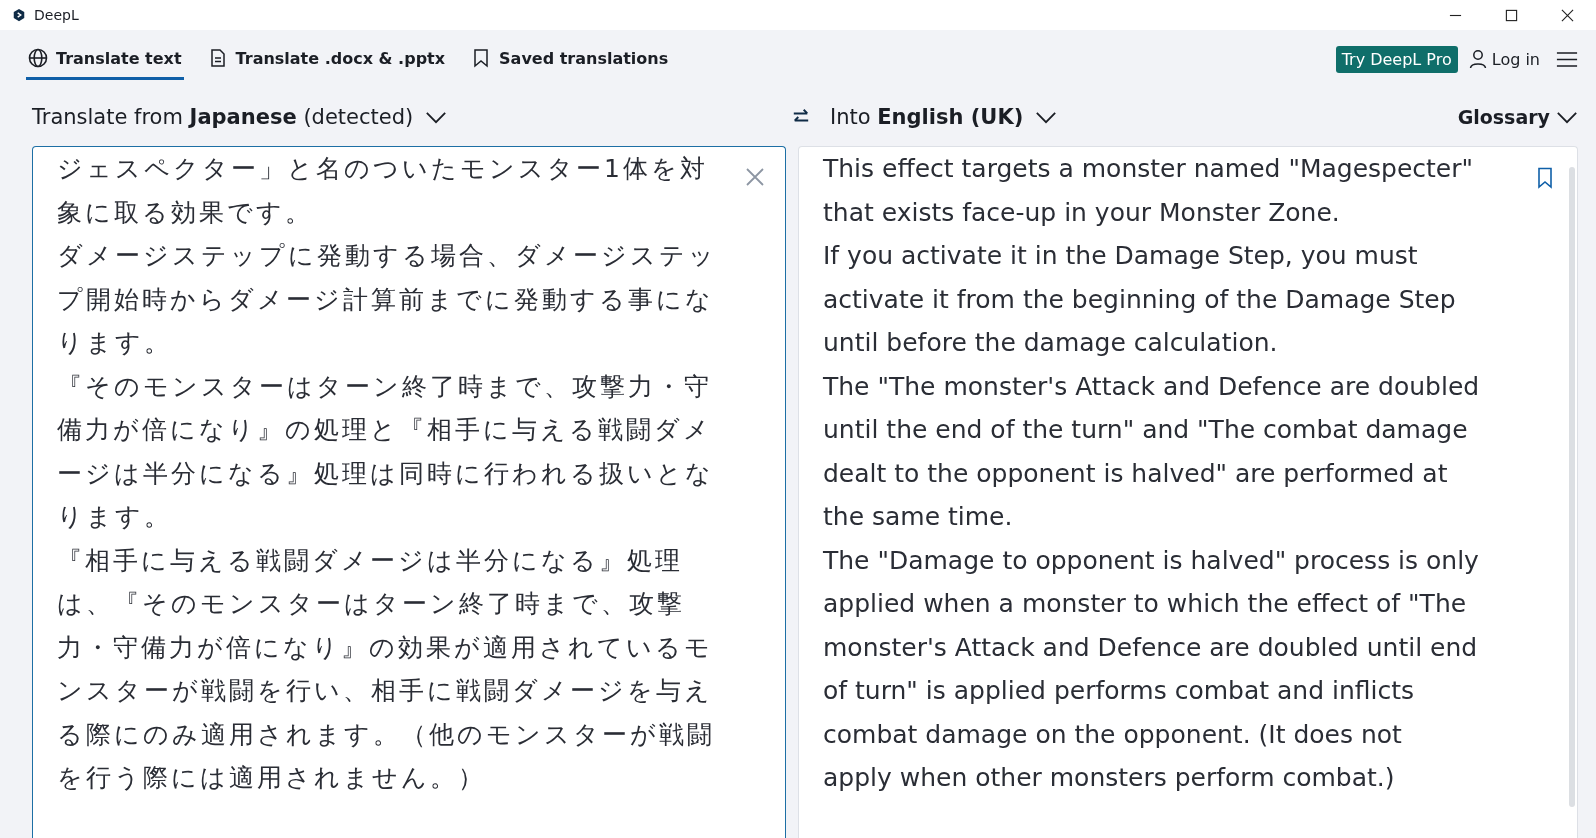 Image resolution: width=1596 pixels, height=838 pixels. Describe the element at coordinates (1150, 647) in the screenshot. I see `translation-text-line: monster's Attack and Defence are doubled until end` at that location.